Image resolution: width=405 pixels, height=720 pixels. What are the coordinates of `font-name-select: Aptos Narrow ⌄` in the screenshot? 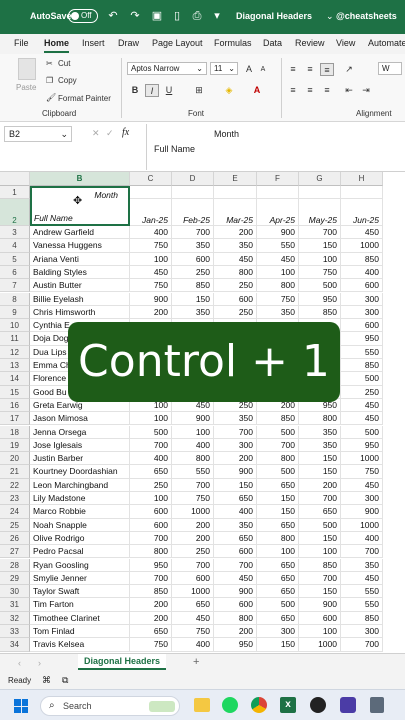 It's located at (167, 68).